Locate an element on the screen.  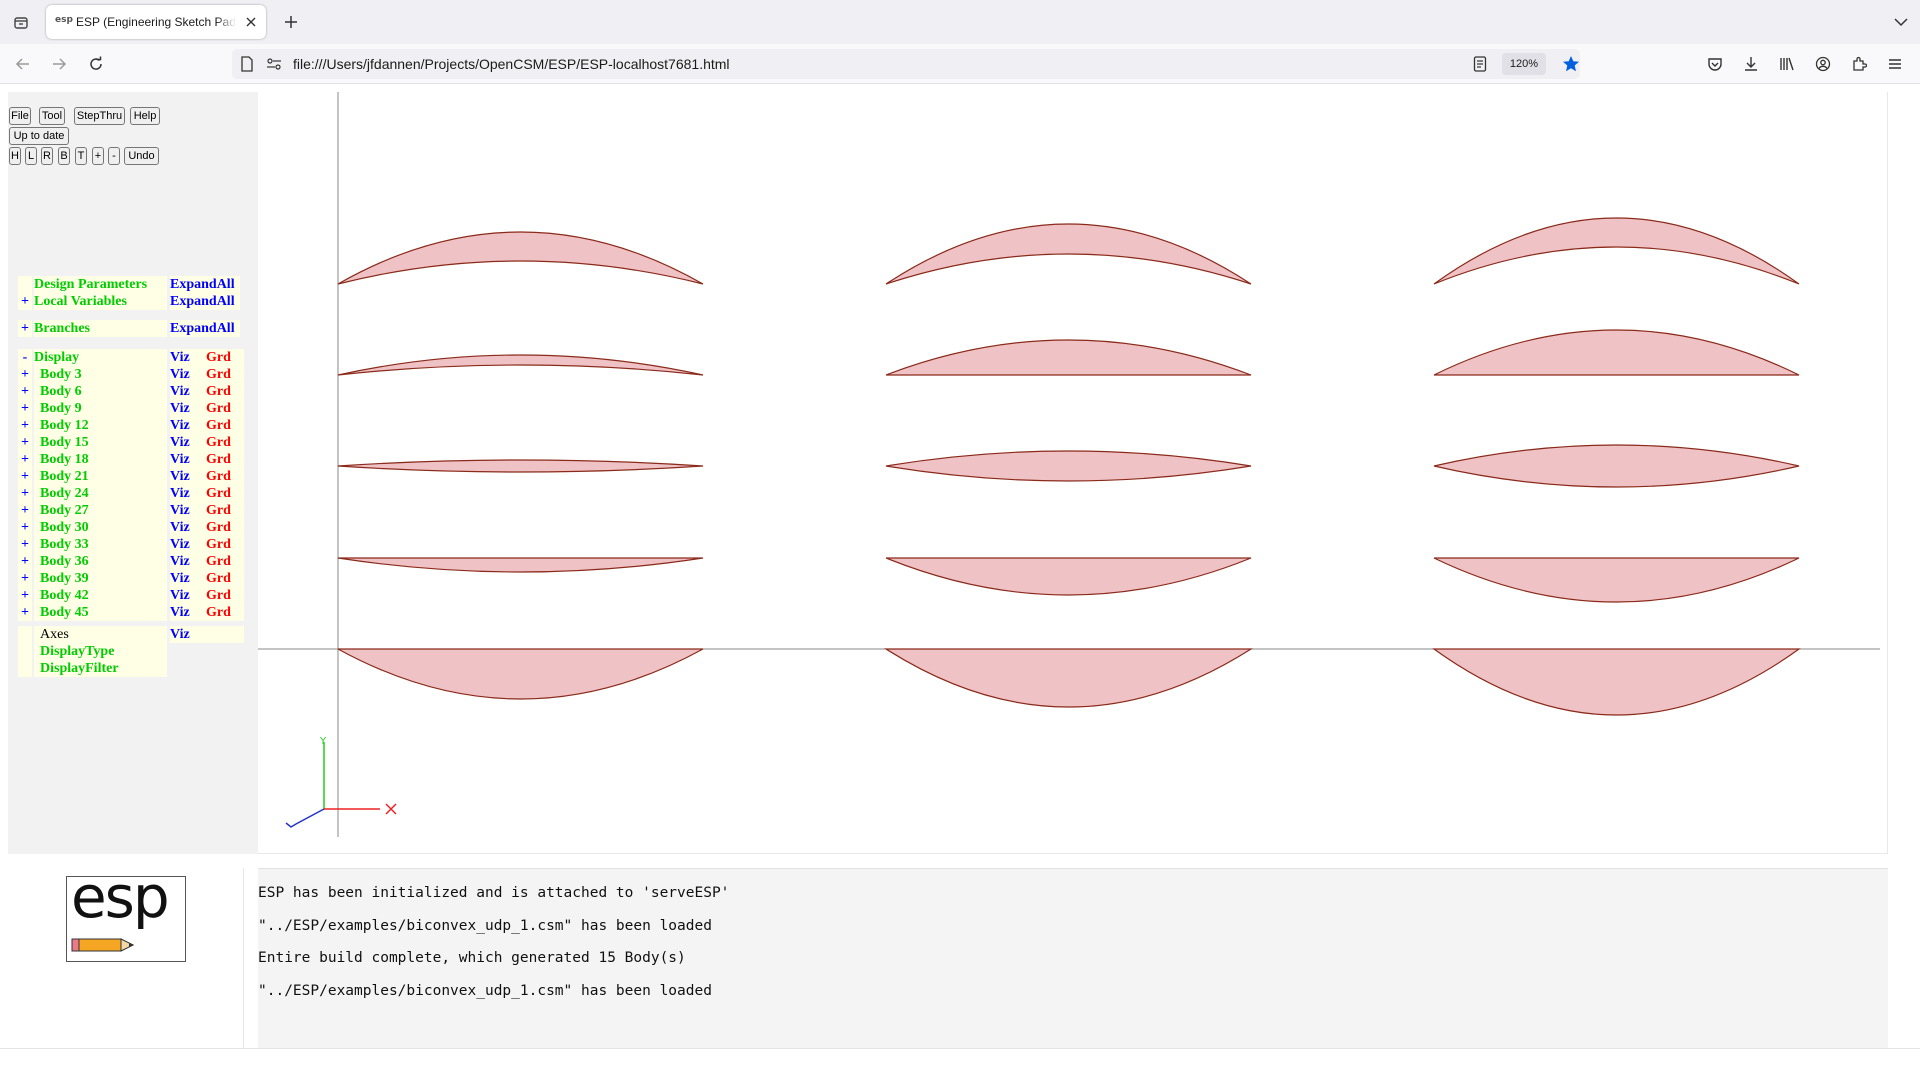
tree-label: Body 24 is located at coordinates (100, 493).